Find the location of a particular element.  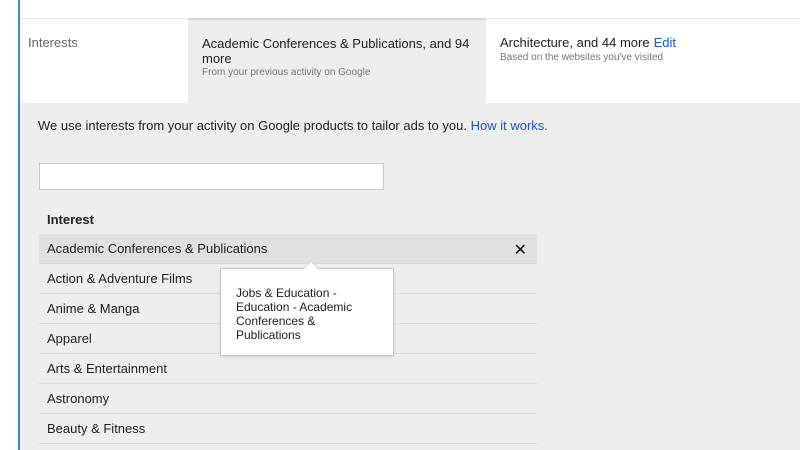

search-field is located at coordinates (211, 176).